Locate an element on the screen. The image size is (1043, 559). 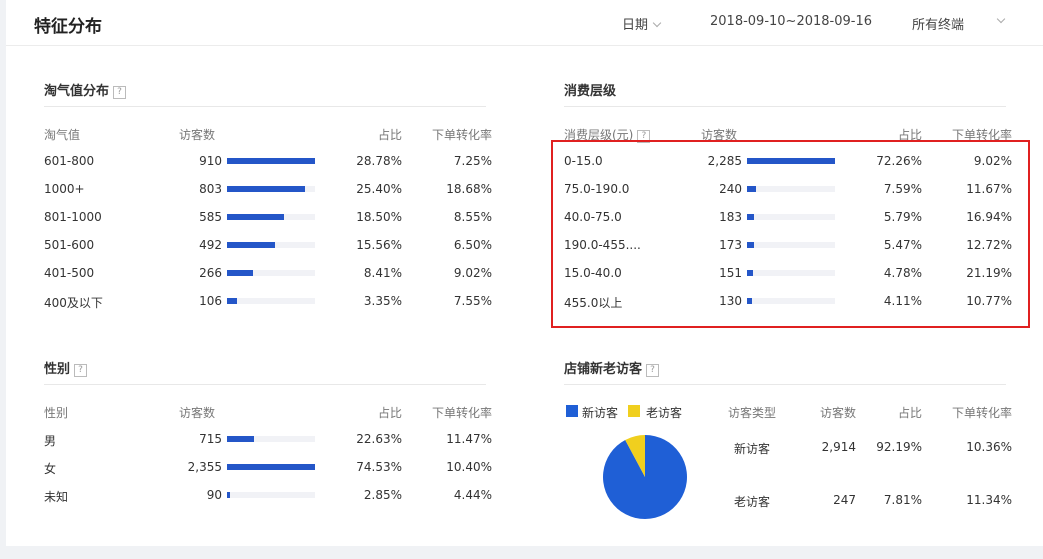
legend-new-swatch is located at coordinates (572, 411).